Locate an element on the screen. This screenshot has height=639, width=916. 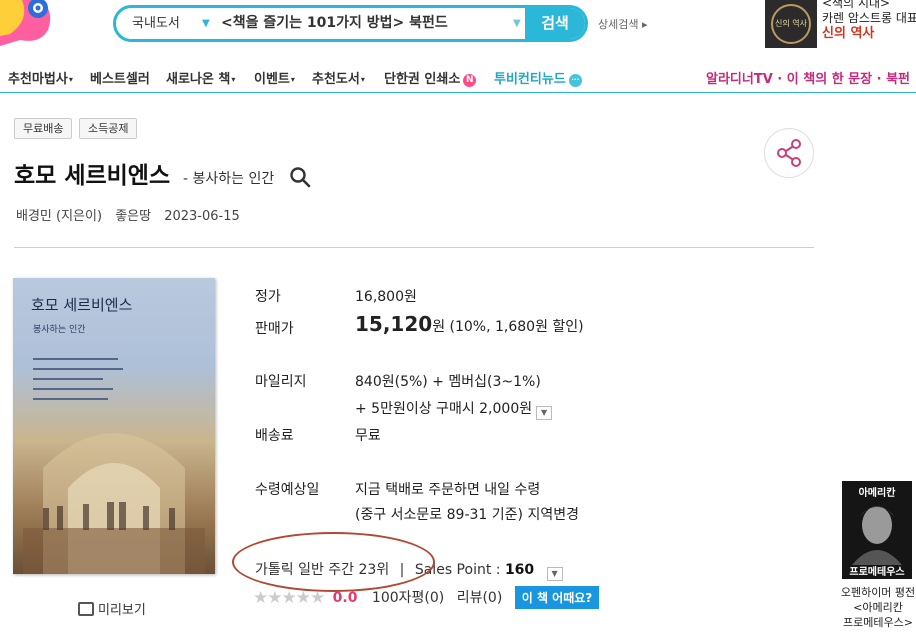
side-ad-poster: 아메리칸 프로메테우스 is located at coordinates (877, 530).